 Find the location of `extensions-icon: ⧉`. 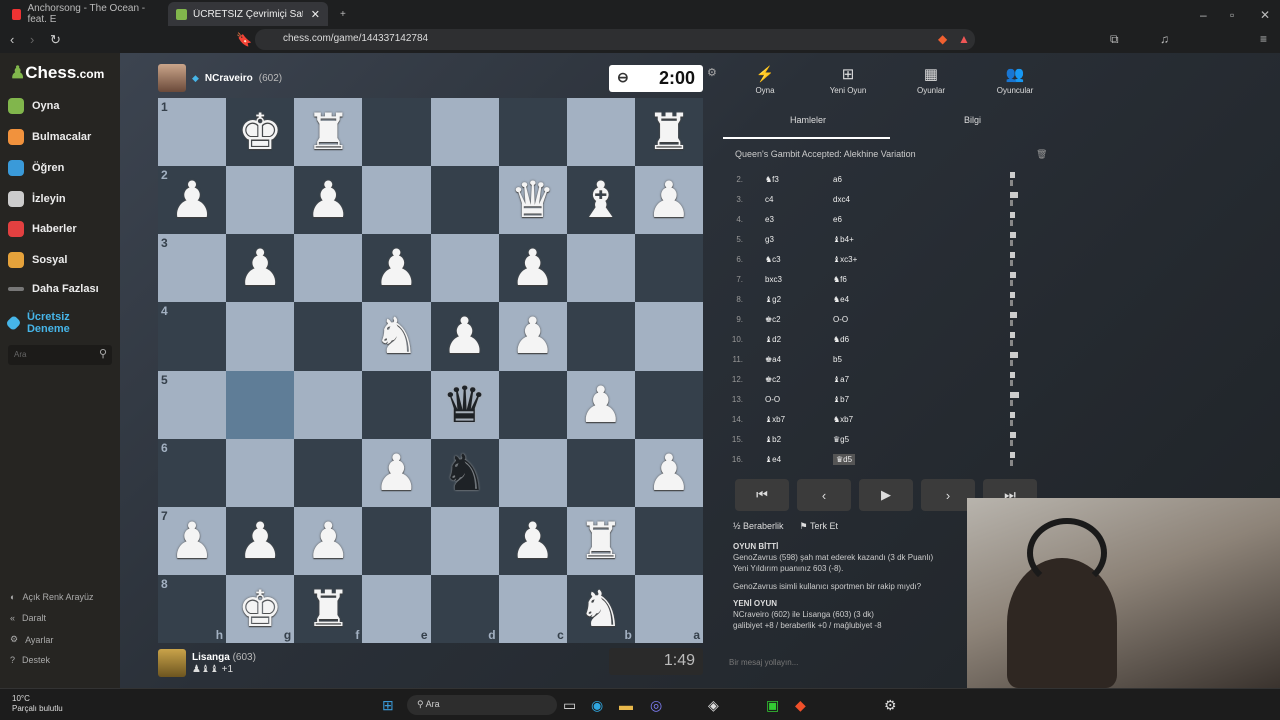

extensions-icon: ⧉ is located at coordinates (1114, 39).